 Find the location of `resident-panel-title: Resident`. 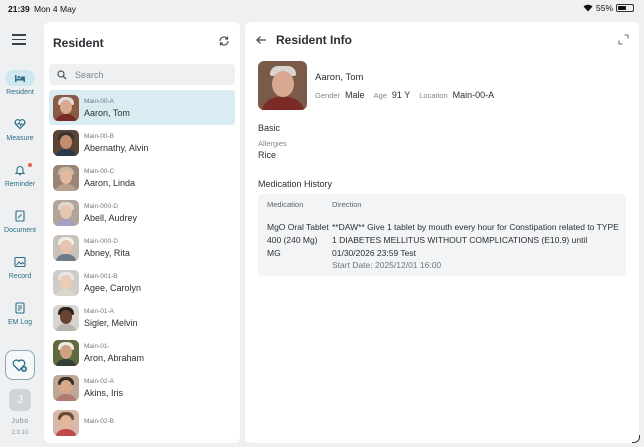

resident-panel-title: Resident is located at coordinates (78, 43).